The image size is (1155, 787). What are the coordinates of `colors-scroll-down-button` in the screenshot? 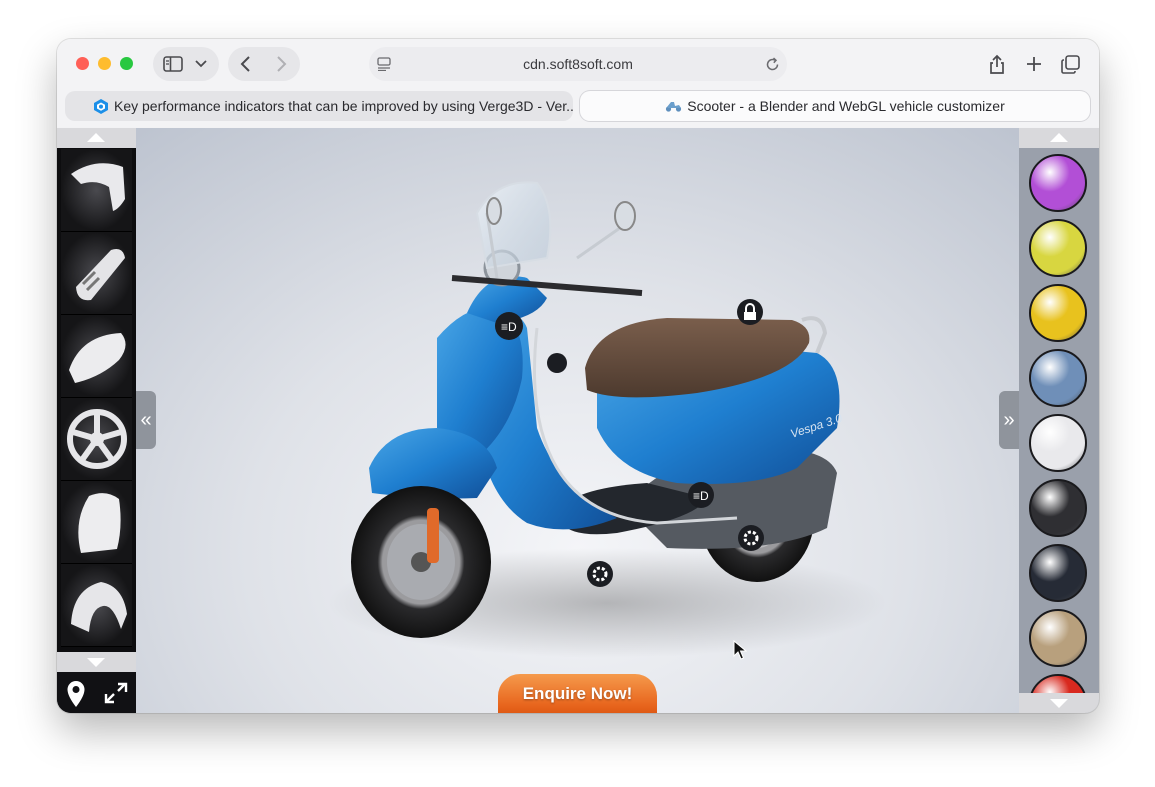 It's located at (1059, 703).